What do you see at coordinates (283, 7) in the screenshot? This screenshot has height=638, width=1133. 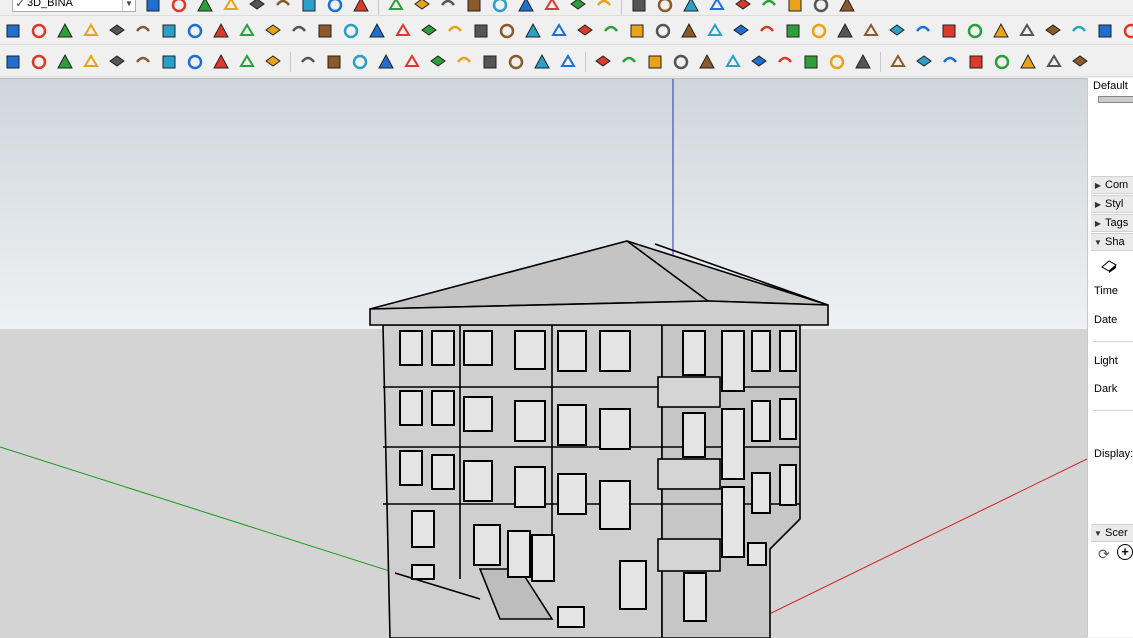 I see `rectangle-icon` at bounding box center [283, 7].